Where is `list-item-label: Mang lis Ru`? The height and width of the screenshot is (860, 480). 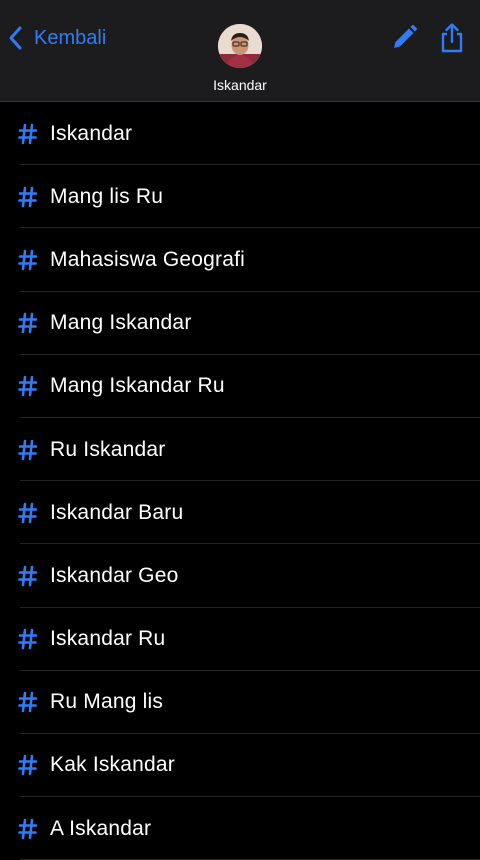
list-item-label: Mang lis Ru is located at coordinates (107, 196).